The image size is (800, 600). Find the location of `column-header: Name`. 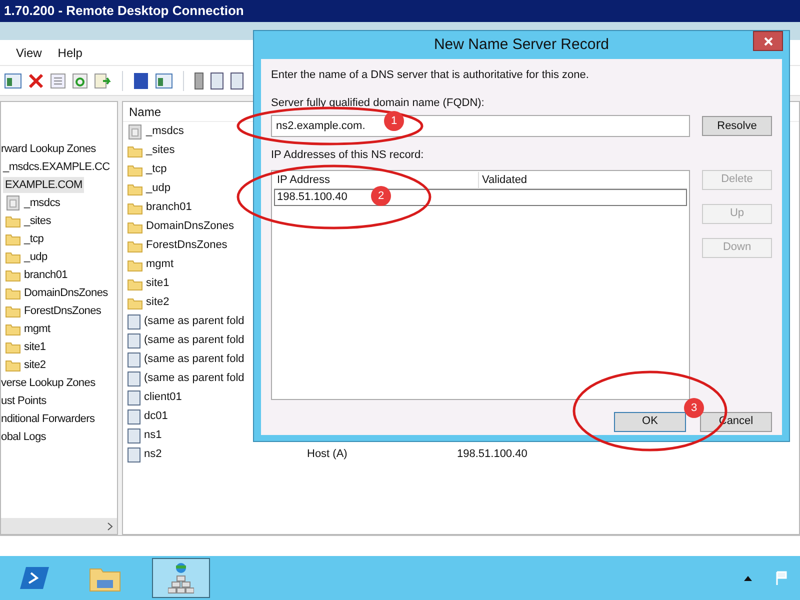

column-header: Name is located at coordinates (145, 111).